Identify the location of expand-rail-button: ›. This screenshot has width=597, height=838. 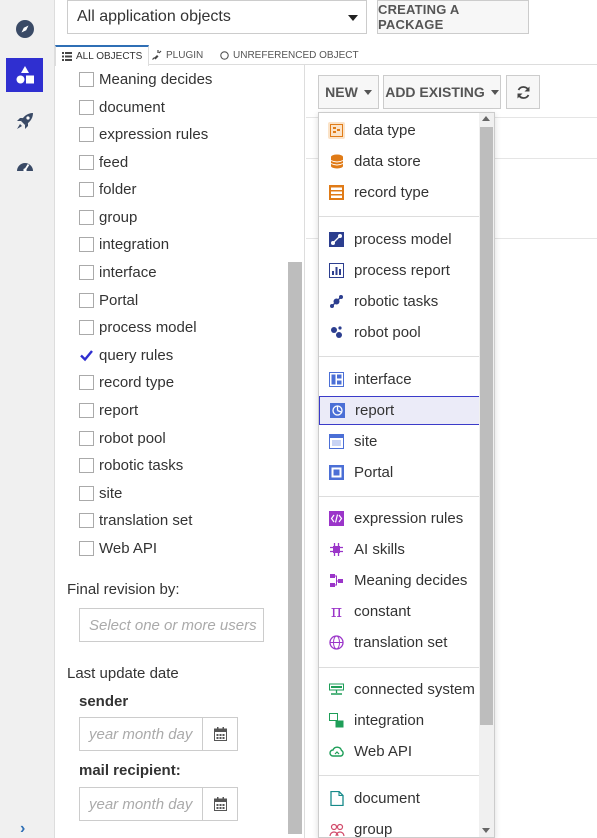
(27, 827).